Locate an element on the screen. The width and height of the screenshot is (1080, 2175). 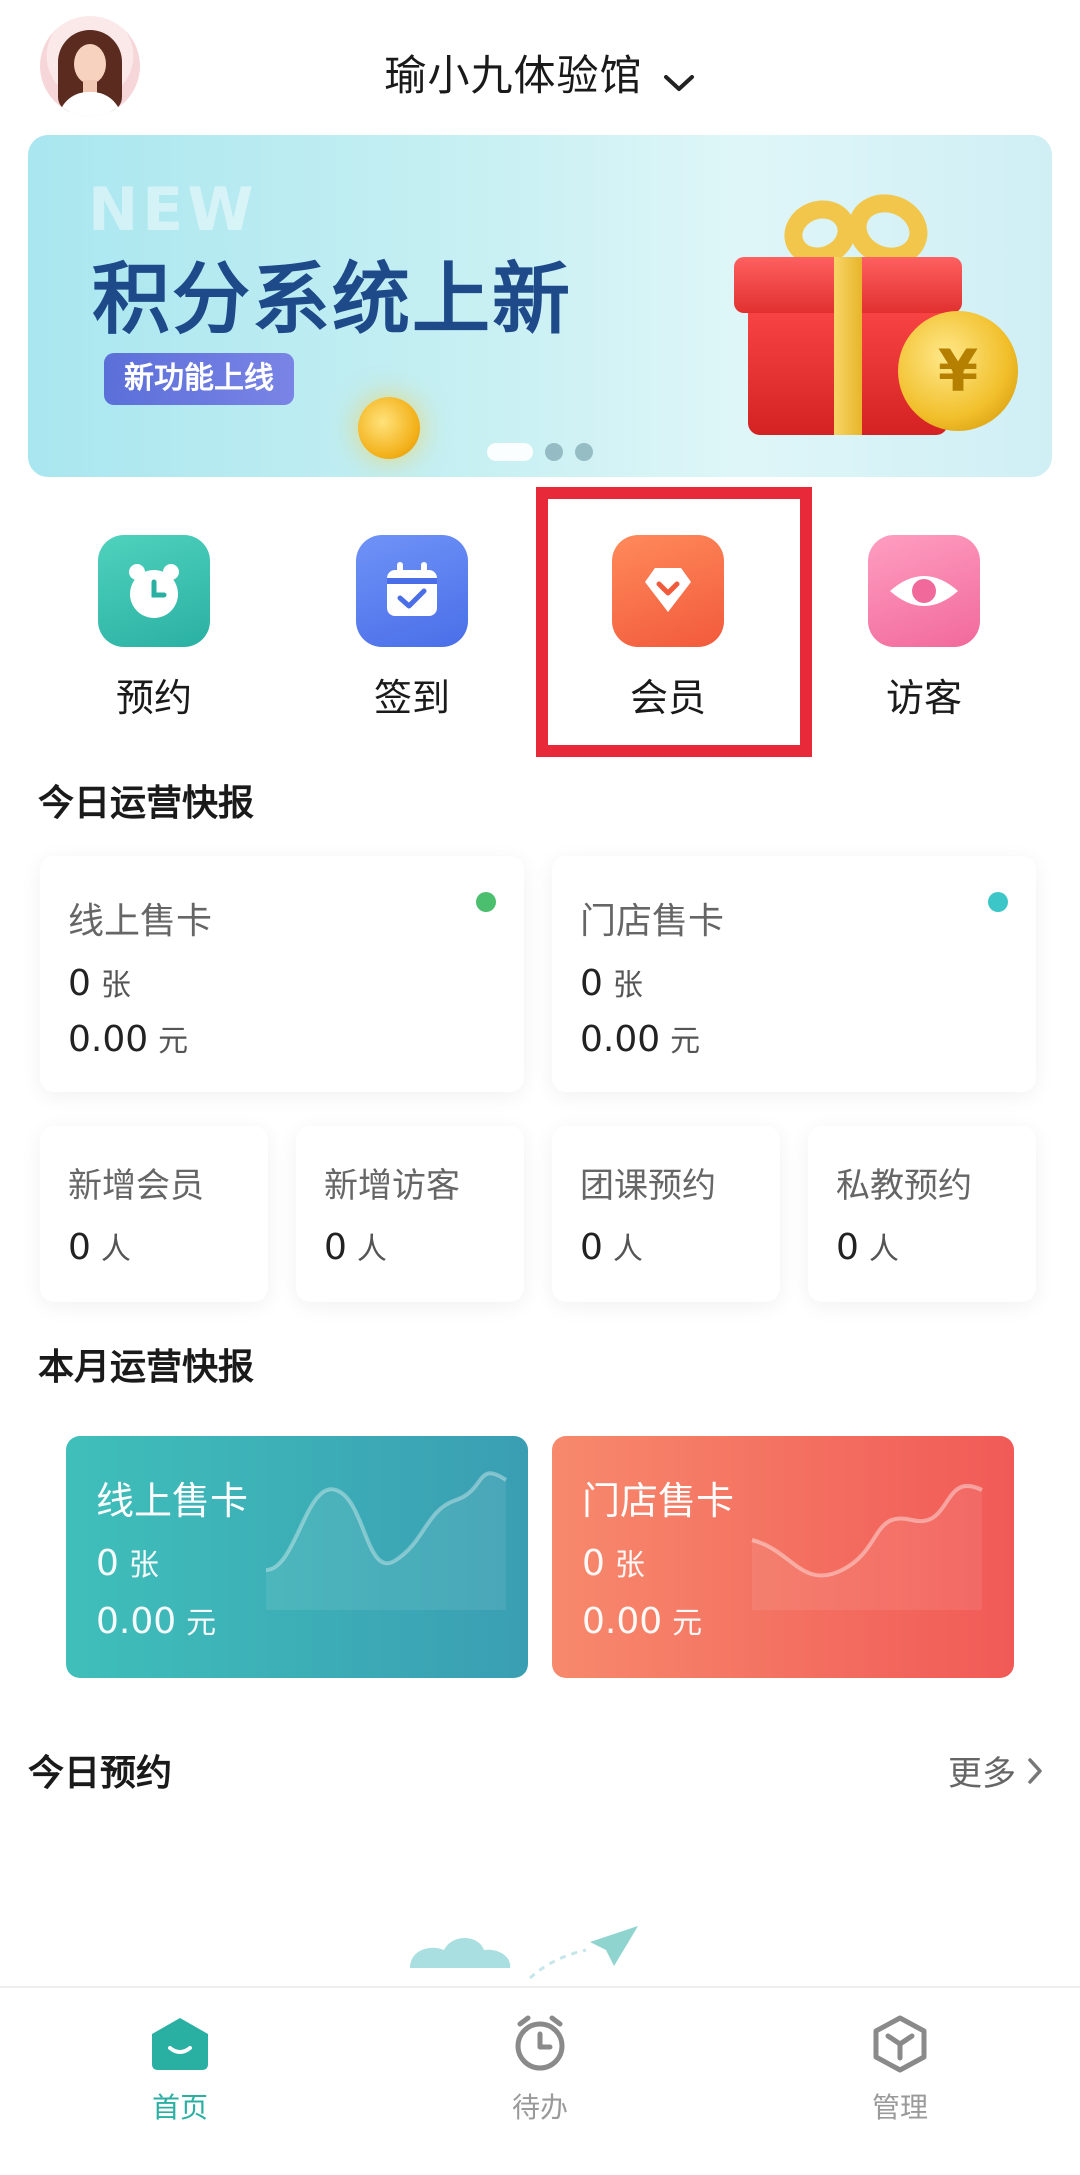
store-switcher: 瑜小九体验馆 is located at coordinates (540, 72).